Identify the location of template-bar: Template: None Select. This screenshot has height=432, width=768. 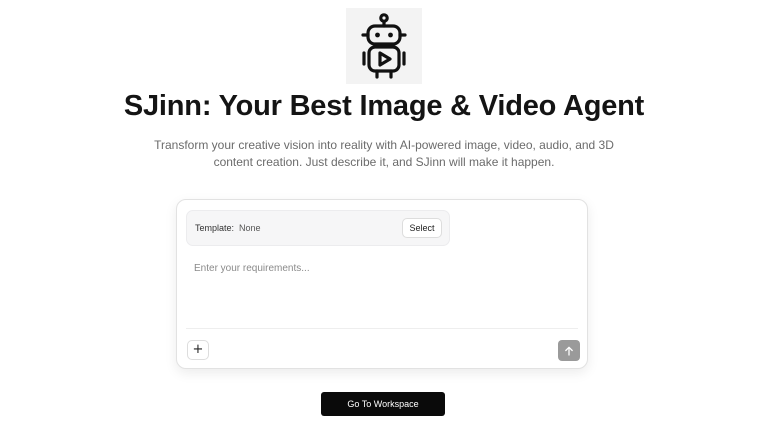
(318, 228).